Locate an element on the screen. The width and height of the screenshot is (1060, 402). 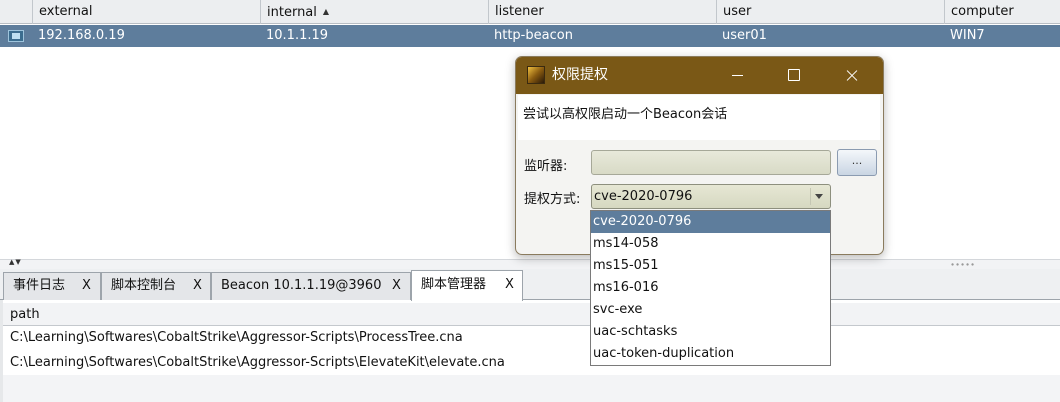
column-label: user is located at coordinates (737, 11).